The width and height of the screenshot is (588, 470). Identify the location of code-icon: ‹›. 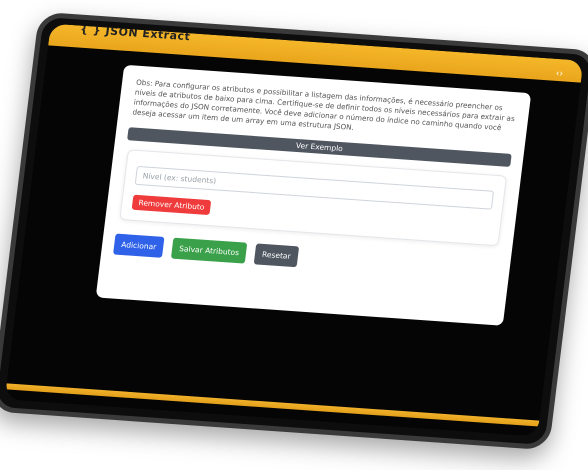
(560, 74).